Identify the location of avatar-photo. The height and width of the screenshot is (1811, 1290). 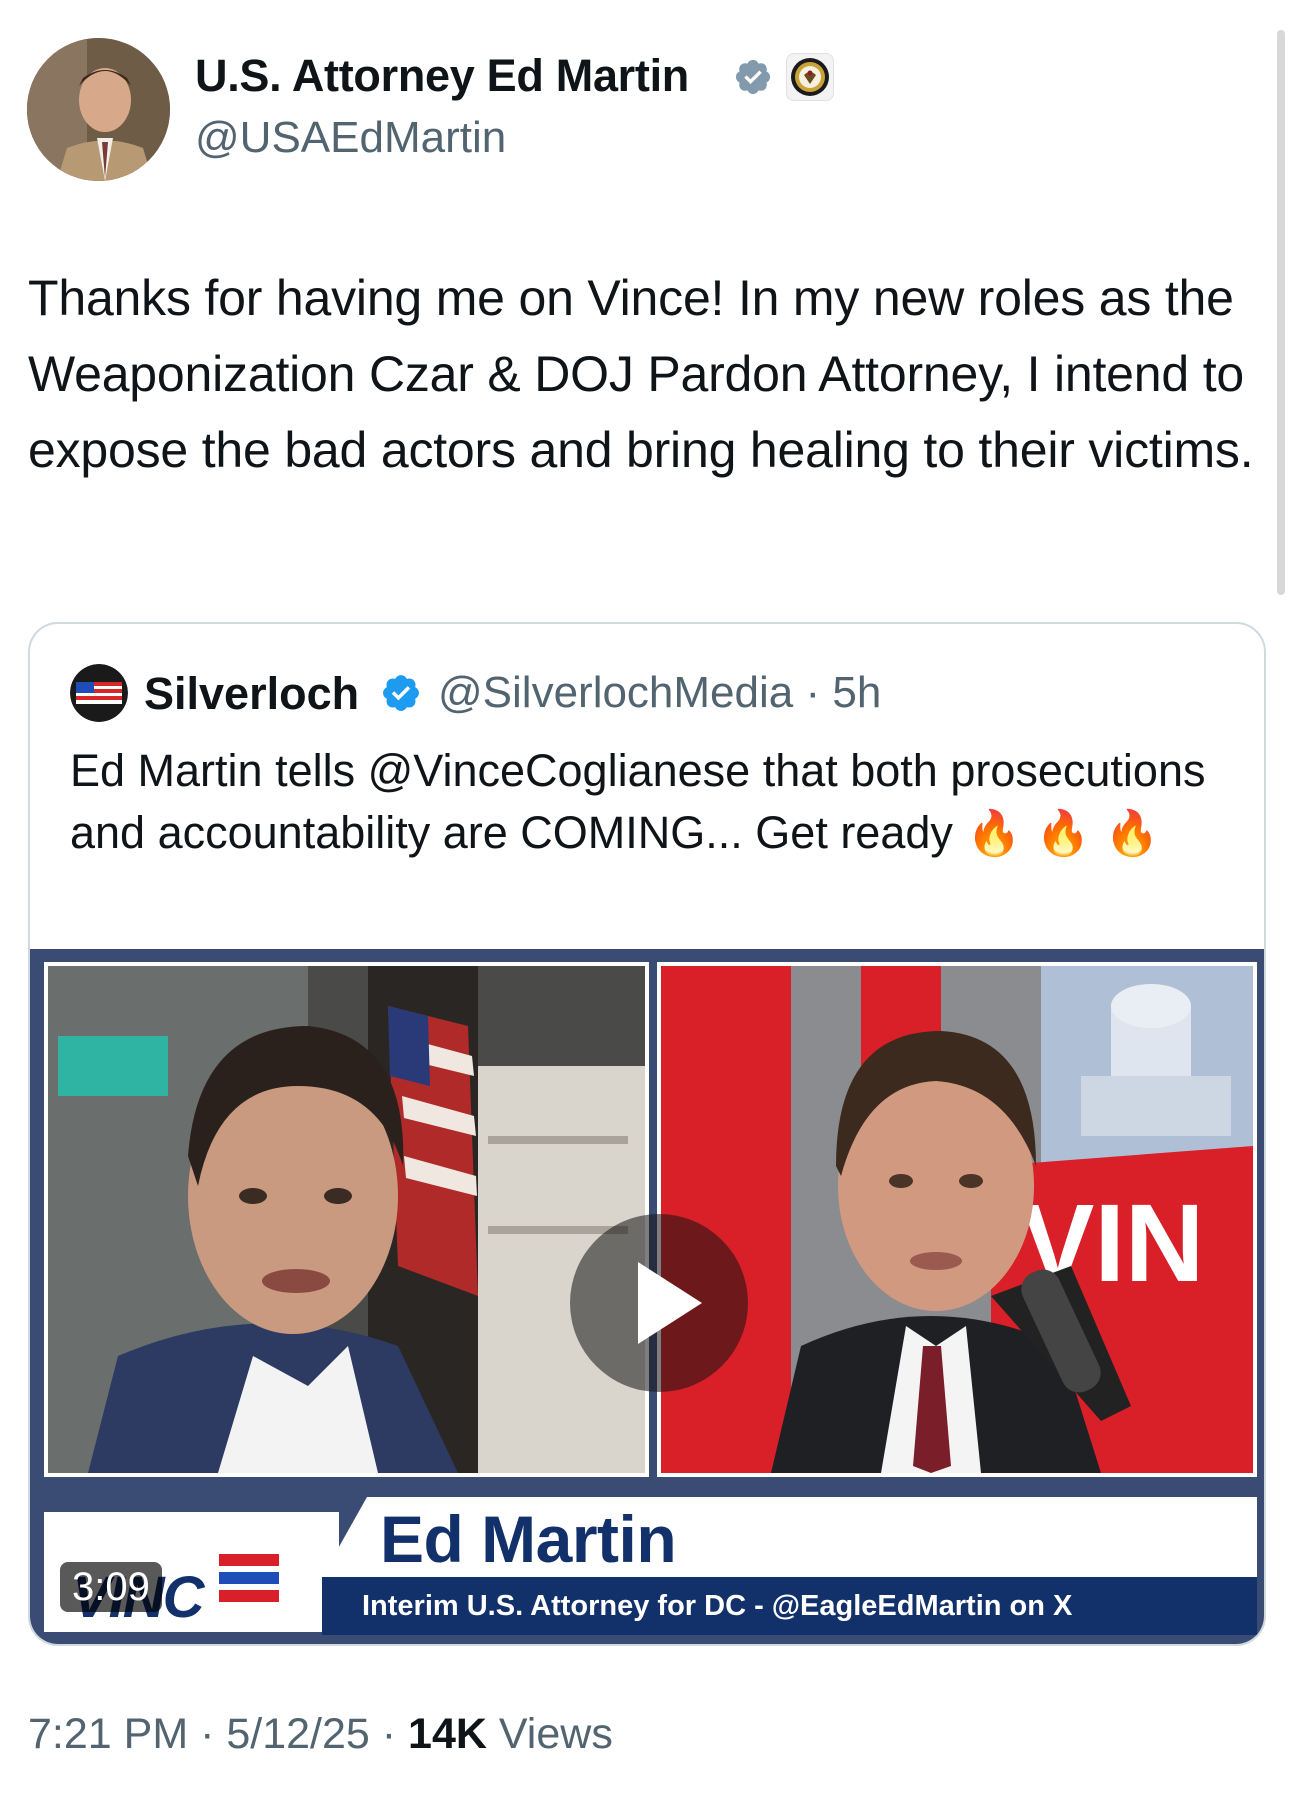
(98, 109).